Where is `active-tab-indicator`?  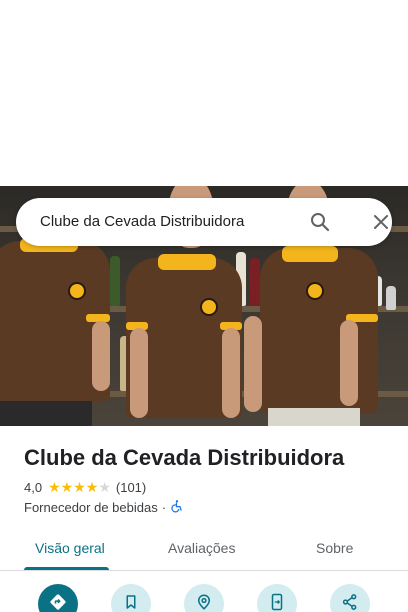
active-tab-indicator is located at coordinates (66, 568).